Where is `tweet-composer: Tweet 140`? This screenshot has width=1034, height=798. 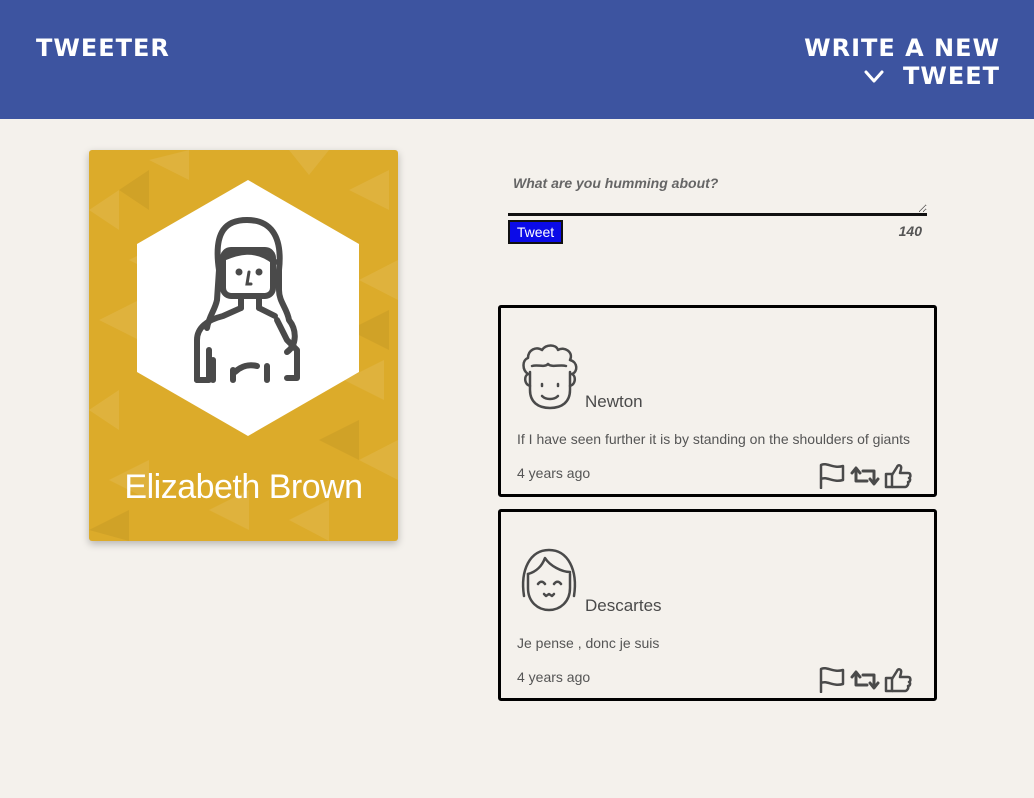 tweet-composer: Tweet 140 is located at coordinates (718, 205).